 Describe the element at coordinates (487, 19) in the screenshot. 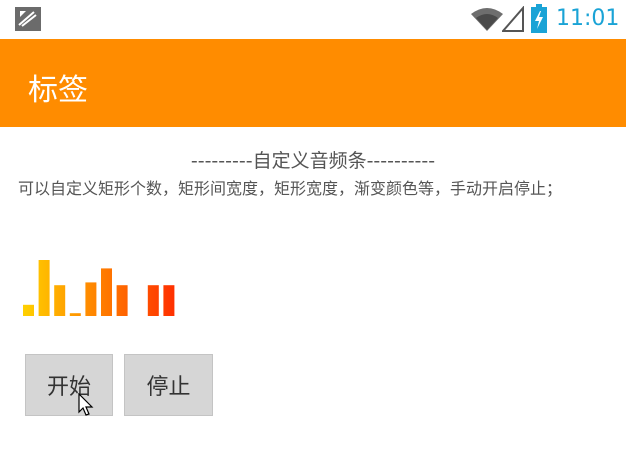

I see `wifi-icon` at that location.